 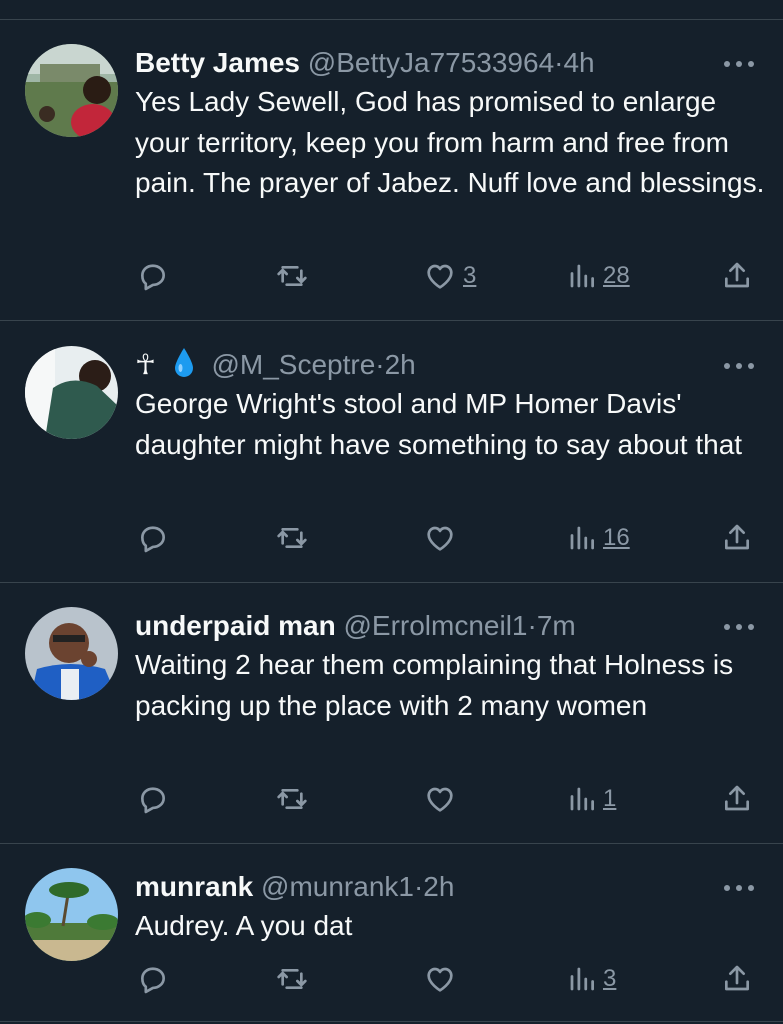 What do you see at coordinates (435, 625) in the screenshot?
I see `user-handle: @Errolmcneil1` at bounding box center [435, 625].